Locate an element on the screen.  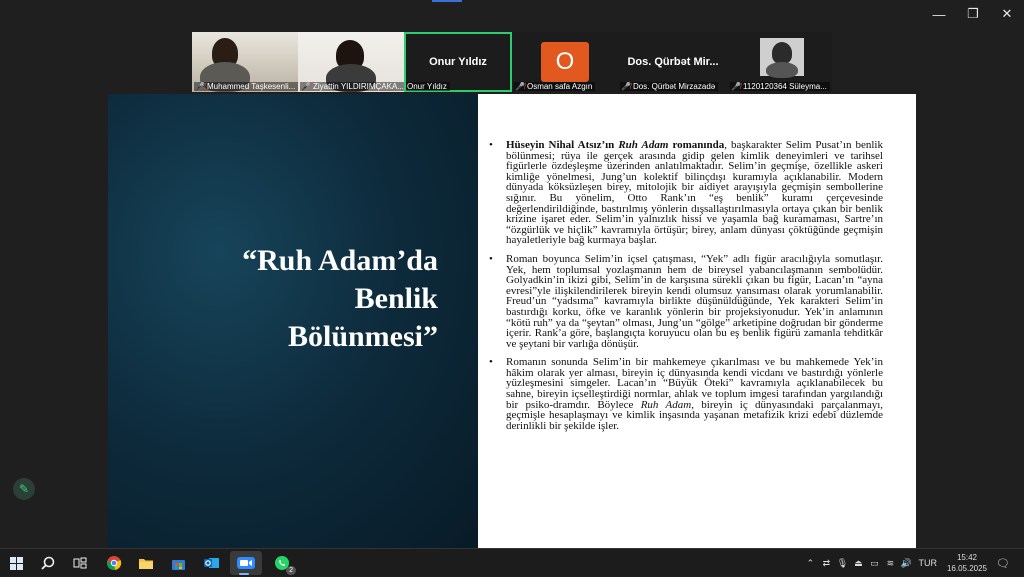
annotate-pencil-icon: ✎ is located at coordinates (24, 489).